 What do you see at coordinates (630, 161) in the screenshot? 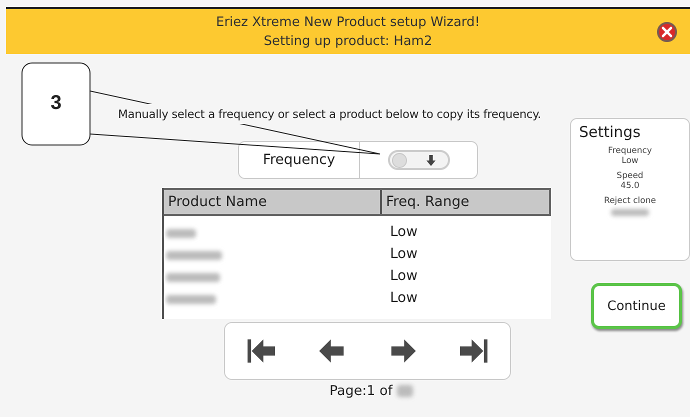
I see `setting-value: Low` at bounding box center [630, 161].